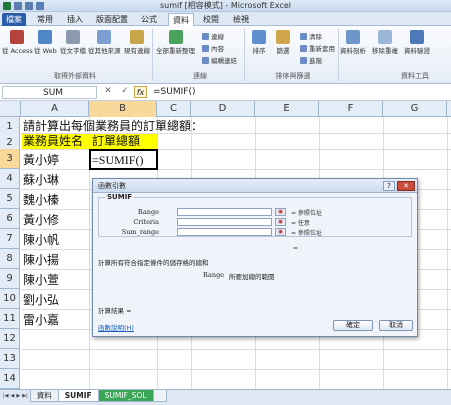 The width and height of the screenshot is (451, 405). I want to click on column-header-g: G, so click(415, 109).